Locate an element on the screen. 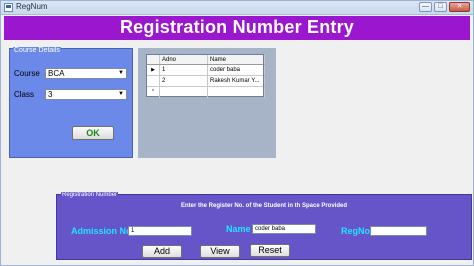  course-details-group: Course Details Course BCA ▼ Class 3 ▼ OK is located at coordinates (71, 102).